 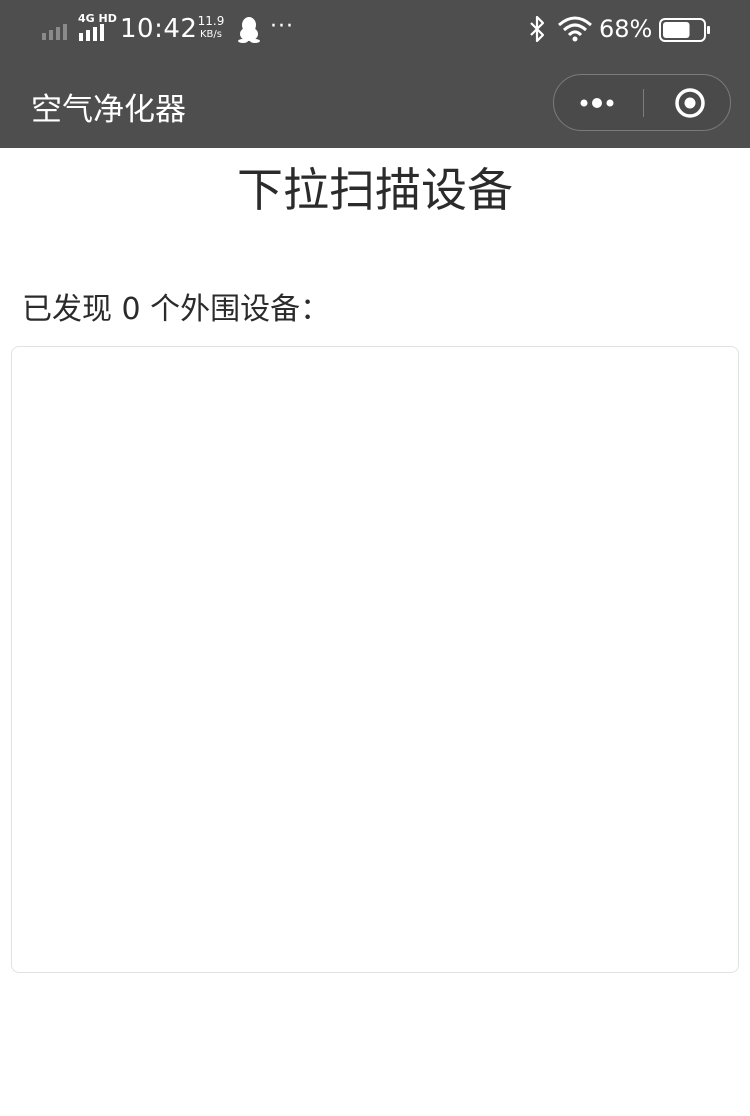 What do you see at coordinates (54, 32) in the screenshot?
I see `signal-strength-icon` at bounding box center [54, 32].